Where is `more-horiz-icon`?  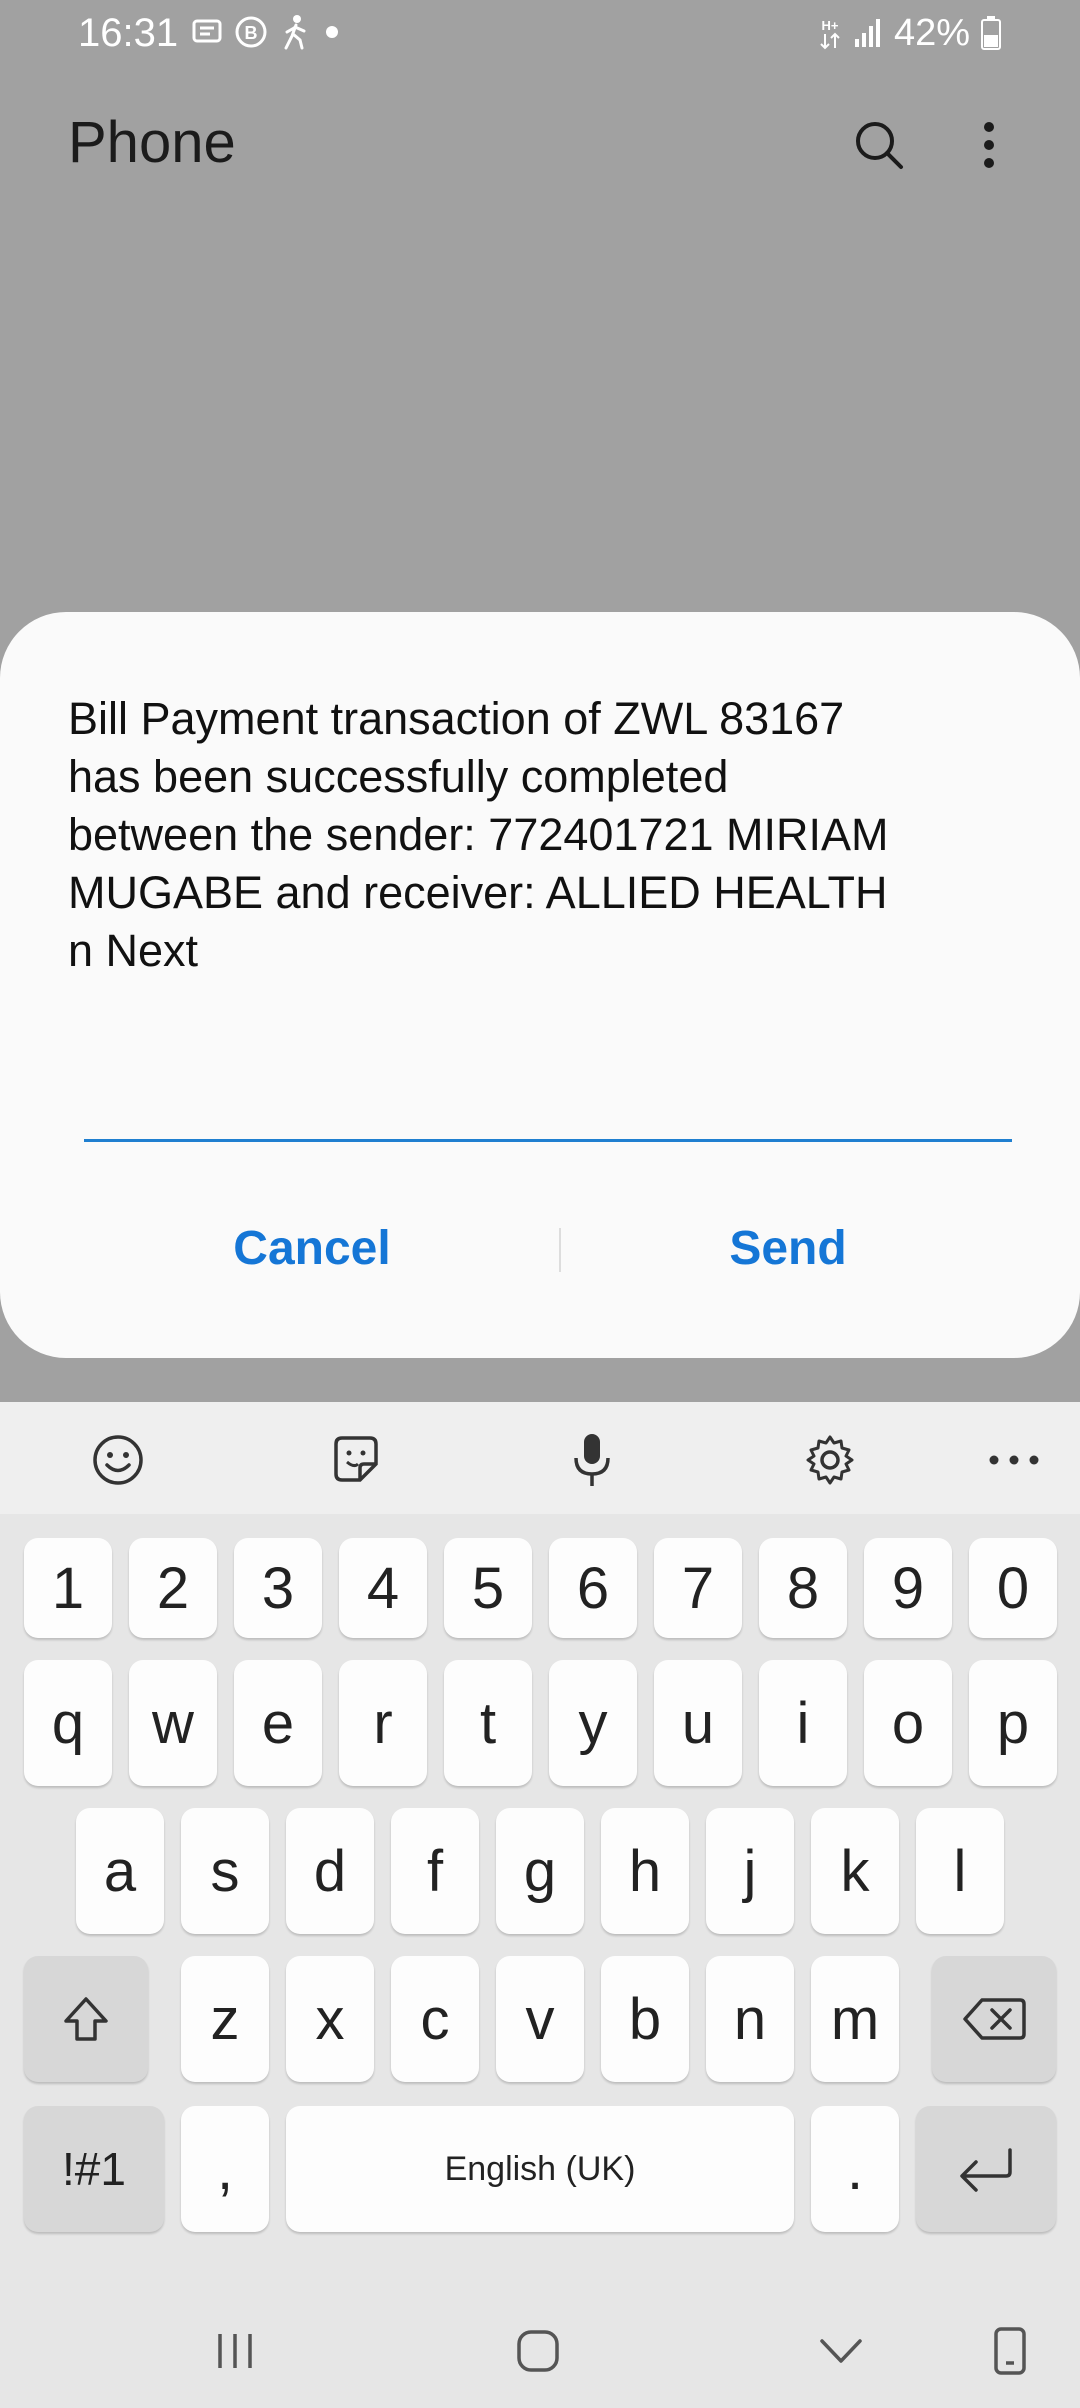
more-horiz-icon is located at coordinates (1014, 1460).